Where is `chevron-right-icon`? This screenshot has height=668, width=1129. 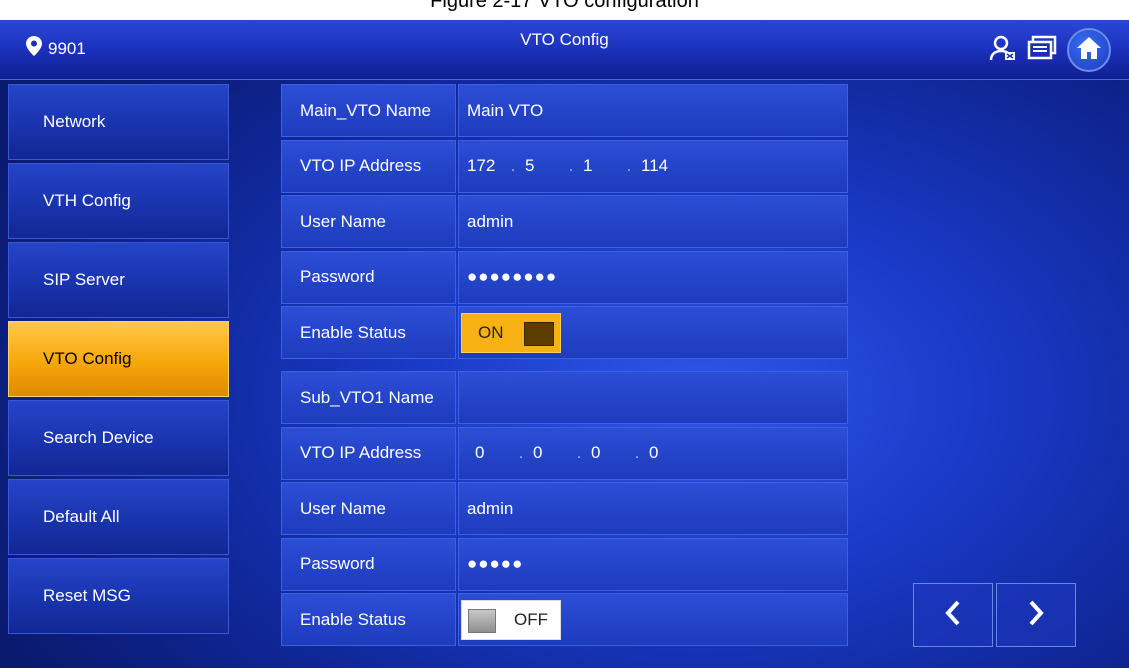
chevron-right-icon is located at coordinates (1036, 615).